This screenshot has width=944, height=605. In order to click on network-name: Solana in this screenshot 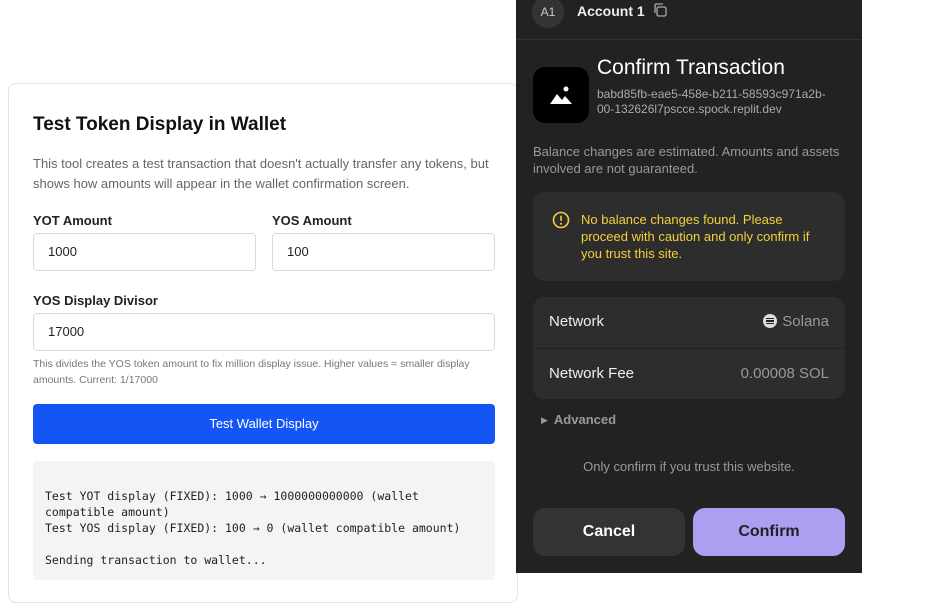, I will do `click(805, 321)`.